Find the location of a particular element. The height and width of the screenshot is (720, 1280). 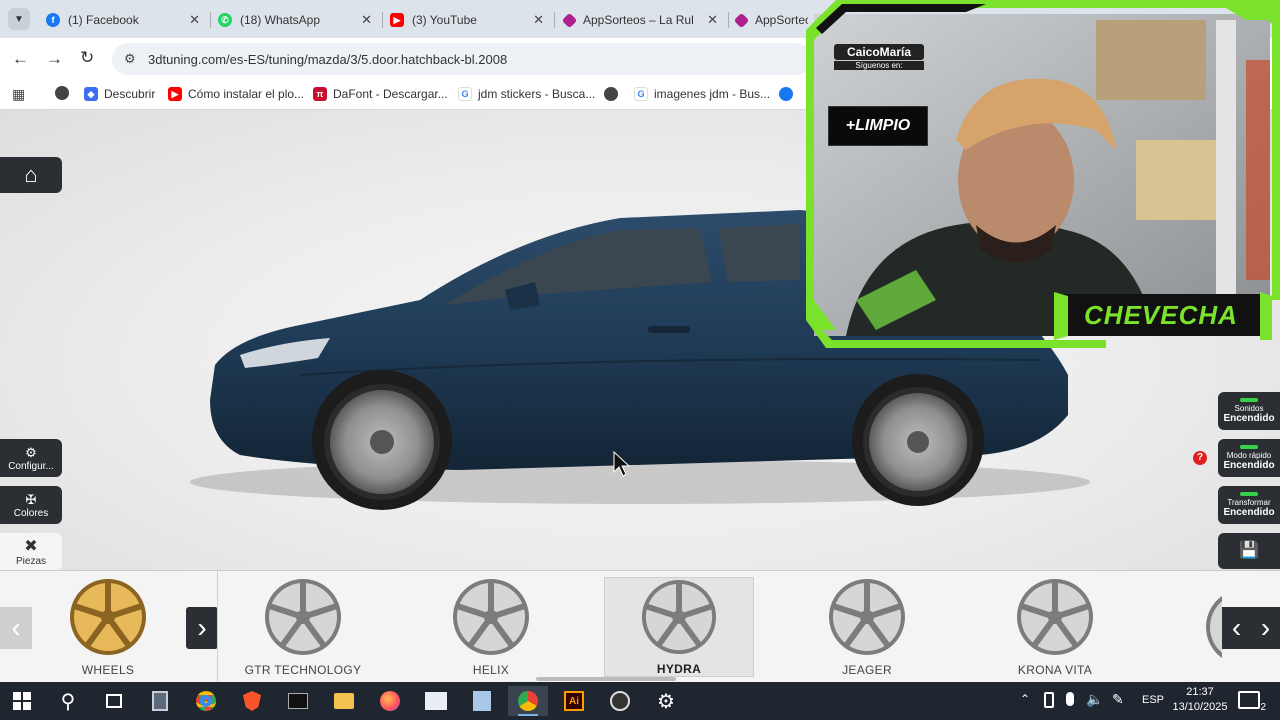

firefox-app is located at coordinates (390, 701).